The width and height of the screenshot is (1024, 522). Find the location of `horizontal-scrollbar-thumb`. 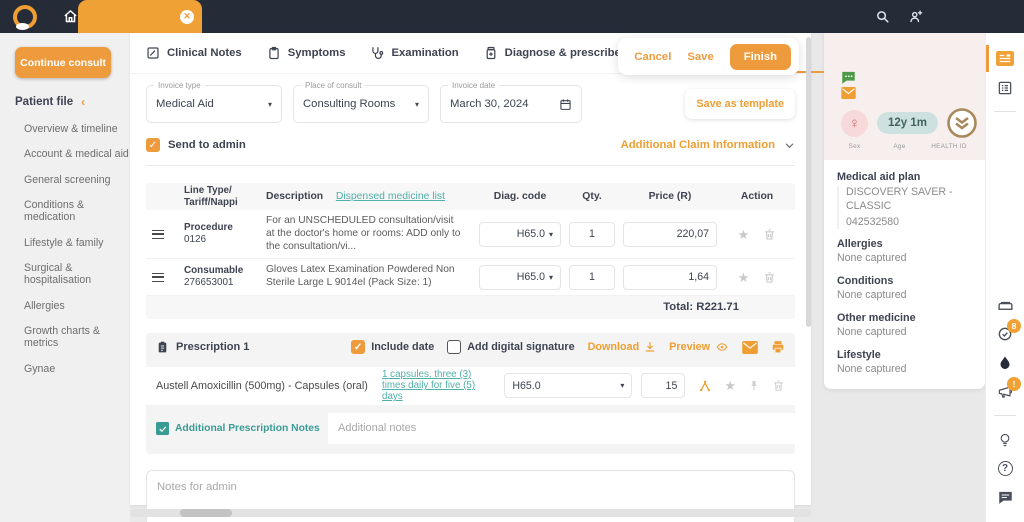

horizontal-scrollbar-thumb is located at coordinates (206, 513).